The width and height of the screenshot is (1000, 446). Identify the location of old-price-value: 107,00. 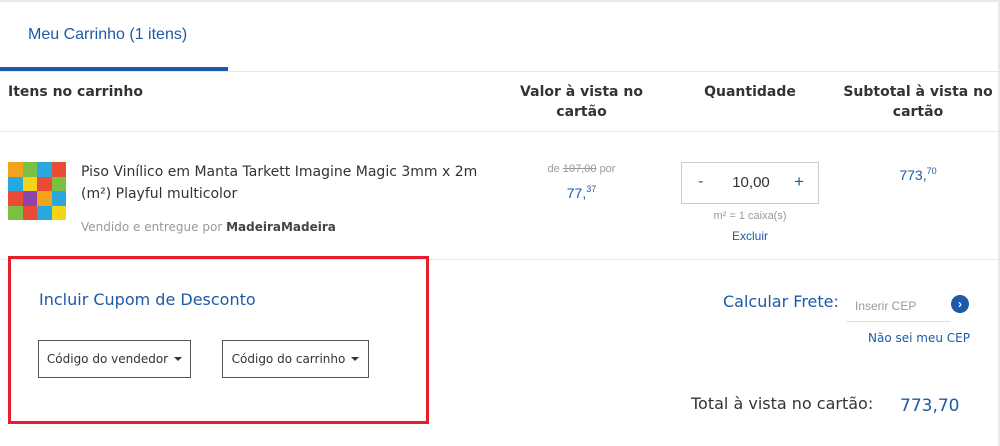
(579, 169).